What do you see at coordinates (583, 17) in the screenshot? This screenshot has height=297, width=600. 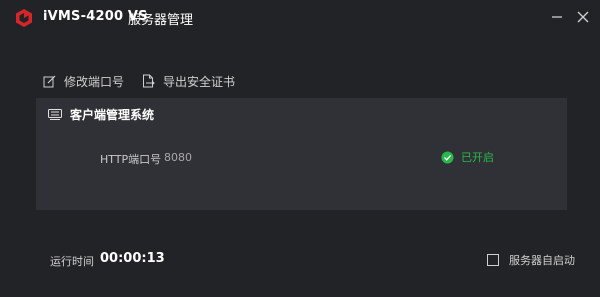 I see `close-icon` at bounding box center [583, 17].